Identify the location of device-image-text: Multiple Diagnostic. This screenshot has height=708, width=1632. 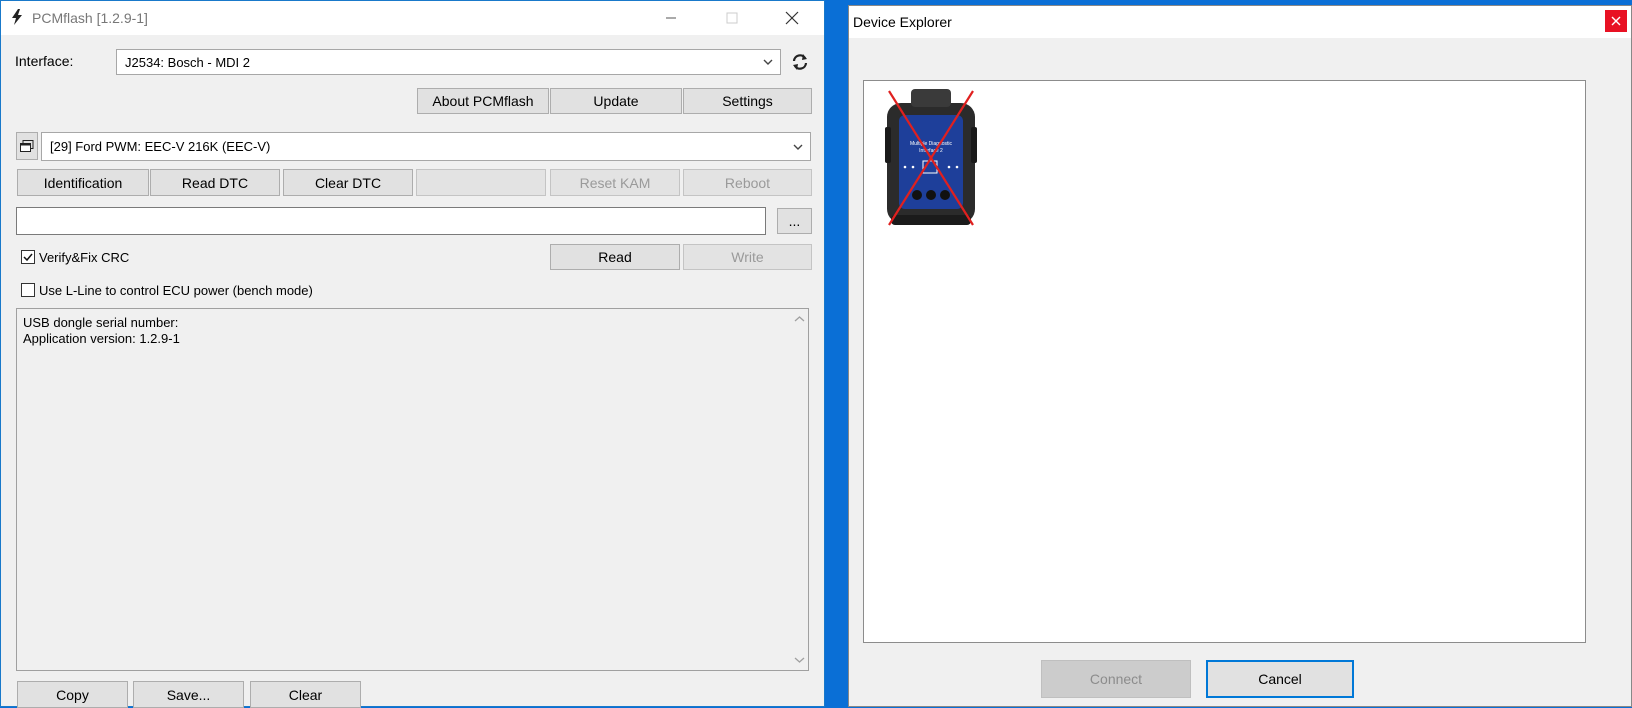
(931, 144).